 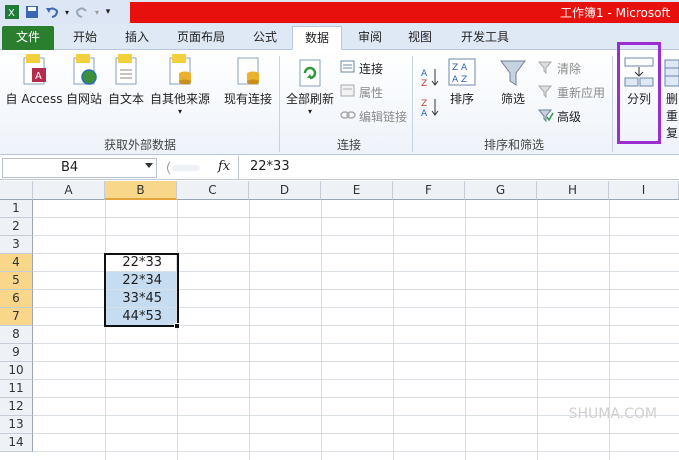 What do you see at coordinates (16, 317) in the screenshot?
I see `row-header-7: 7` at bounding box center [16, 317].